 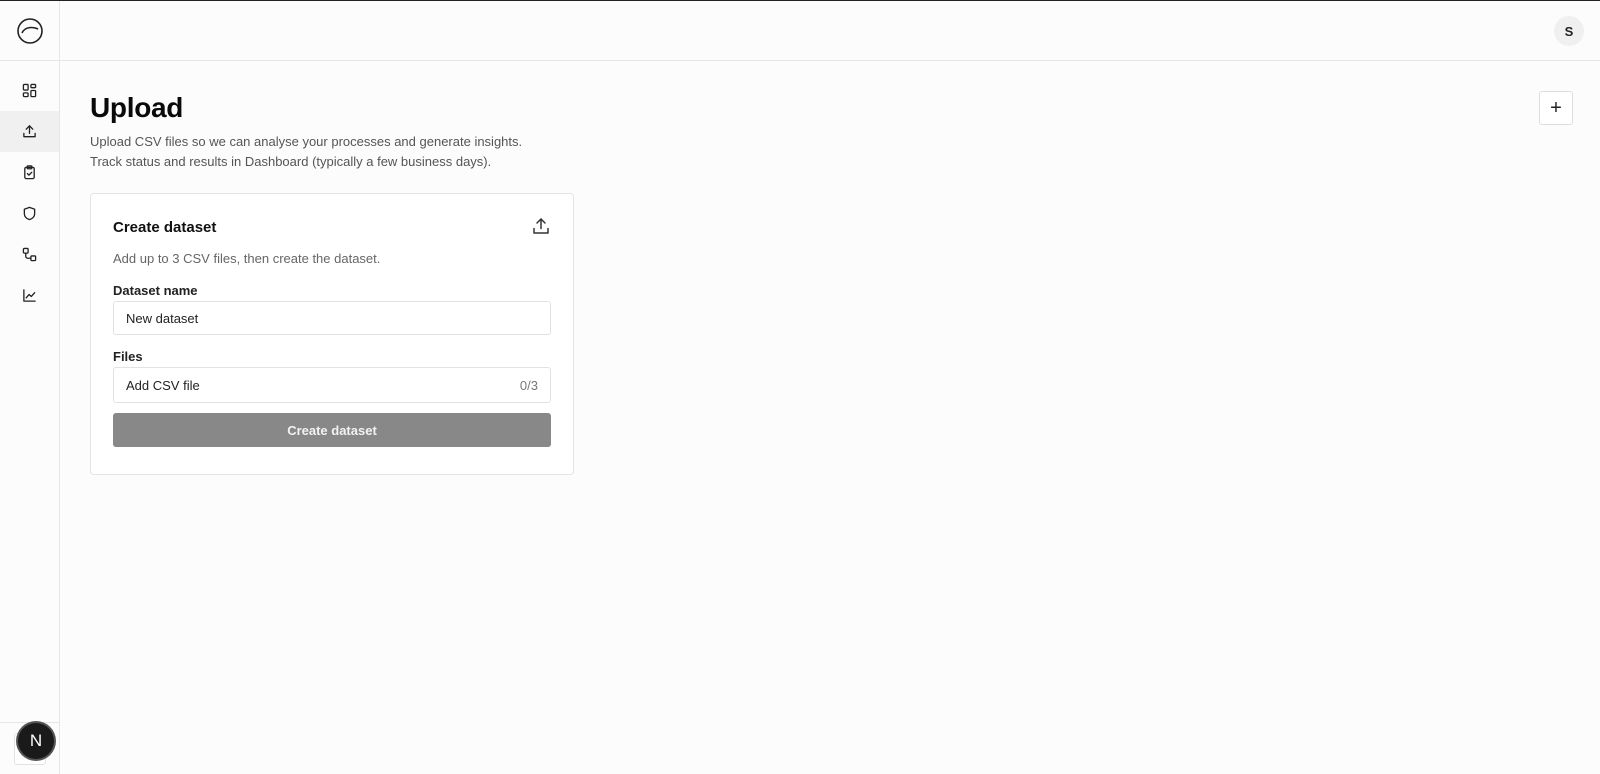 I want to click on dataset-name-input, so click(x=332, y=318).